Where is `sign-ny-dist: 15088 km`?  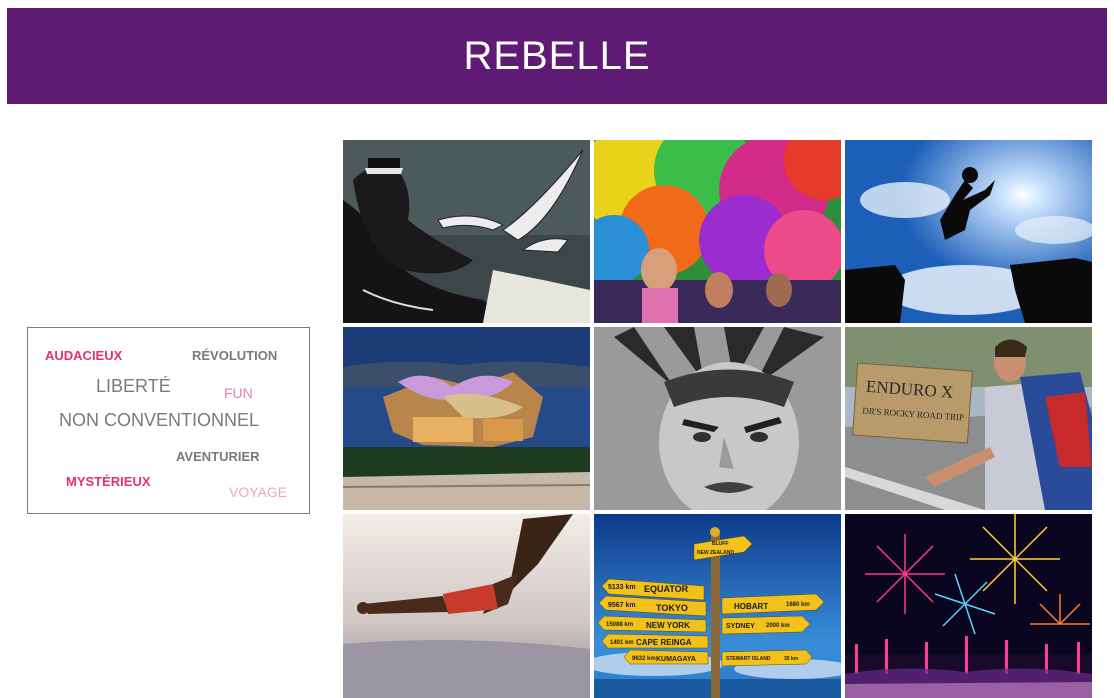
sign-ny-dist: 15088 km is located at coordinates (619, 625).